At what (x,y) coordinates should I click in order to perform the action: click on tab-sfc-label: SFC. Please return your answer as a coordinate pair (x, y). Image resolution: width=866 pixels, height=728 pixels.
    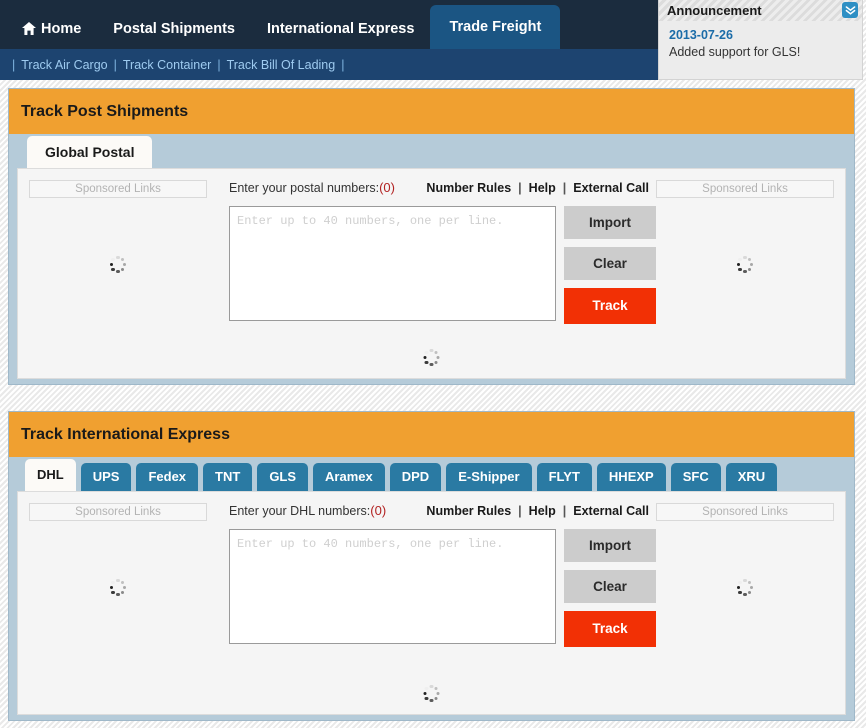
    Looking at the image, I should click on (695, 476).